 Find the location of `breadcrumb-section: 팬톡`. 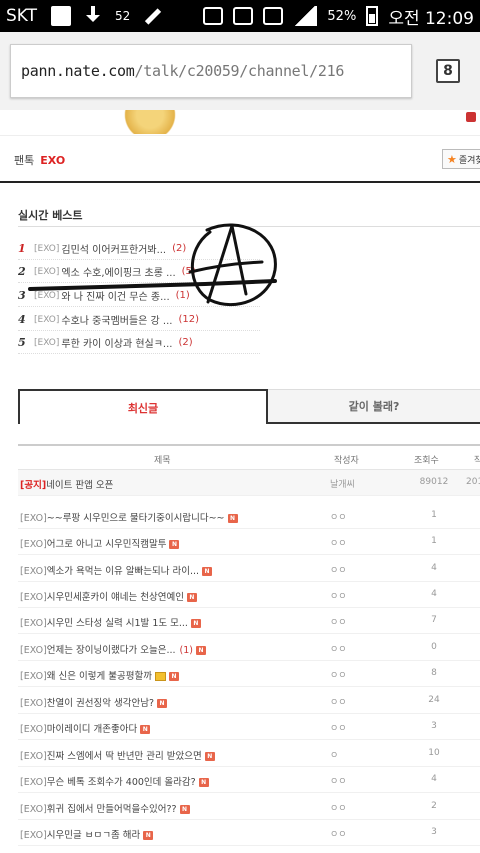

breadcrumb-section: 팬톡 is located at coordinates (24, 160).